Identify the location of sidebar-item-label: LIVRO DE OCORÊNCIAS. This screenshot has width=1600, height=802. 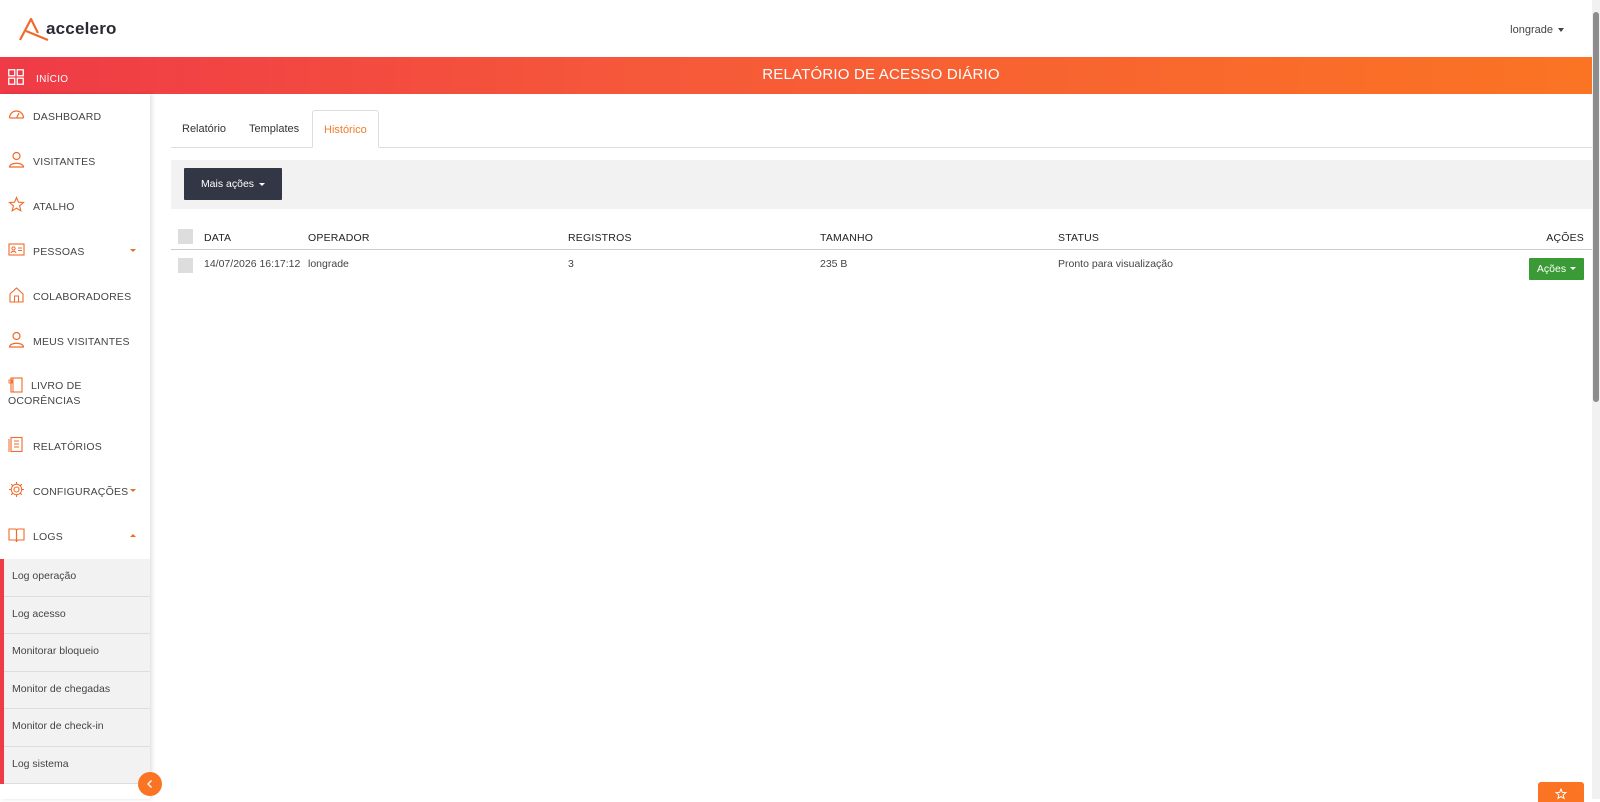
(79, 392).